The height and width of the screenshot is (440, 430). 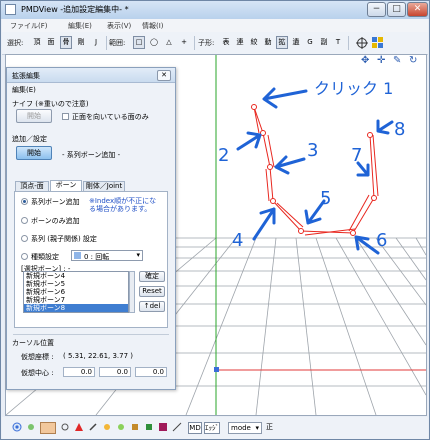 I want to click on virtual-center-y-input: 0.0, so click(x=115, y=372).